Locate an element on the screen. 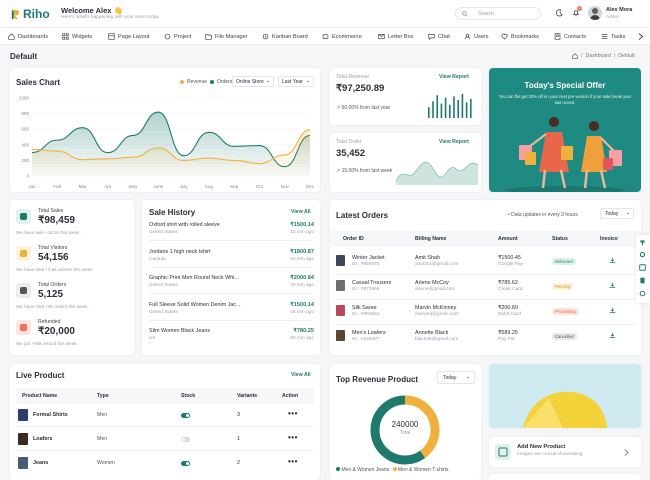 This screenshot has height=480, width=650. promo-card is located at coordinates (565, 396).